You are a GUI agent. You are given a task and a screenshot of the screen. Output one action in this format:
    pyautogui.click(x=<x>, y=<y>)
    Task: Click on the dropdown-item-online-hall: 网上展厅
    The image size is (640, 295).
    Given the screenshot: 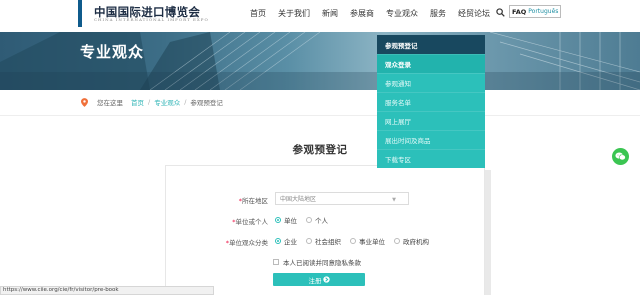 What is the action you would take?
    pyautogui.click(x=431, y=120)
    